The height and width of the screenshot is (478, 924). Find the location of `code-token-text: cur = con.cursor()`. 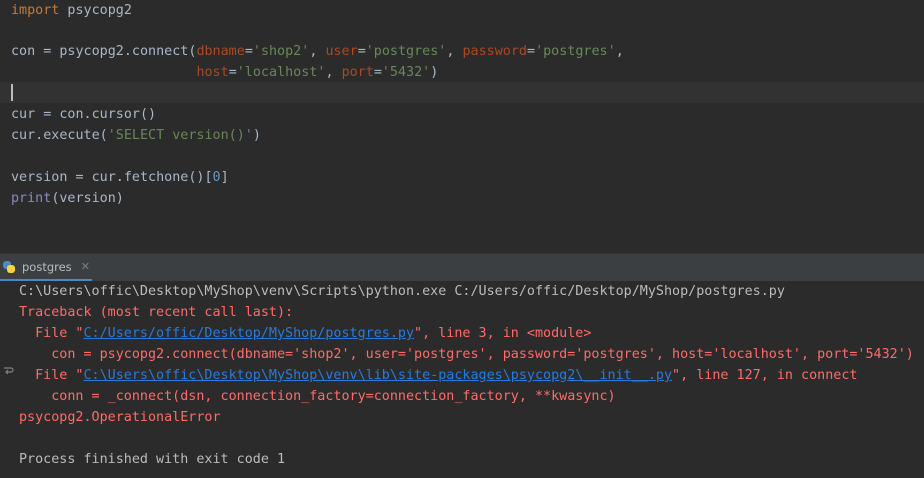

code-token-text: cur = con.cursor() is located at coordinates (84, 114).